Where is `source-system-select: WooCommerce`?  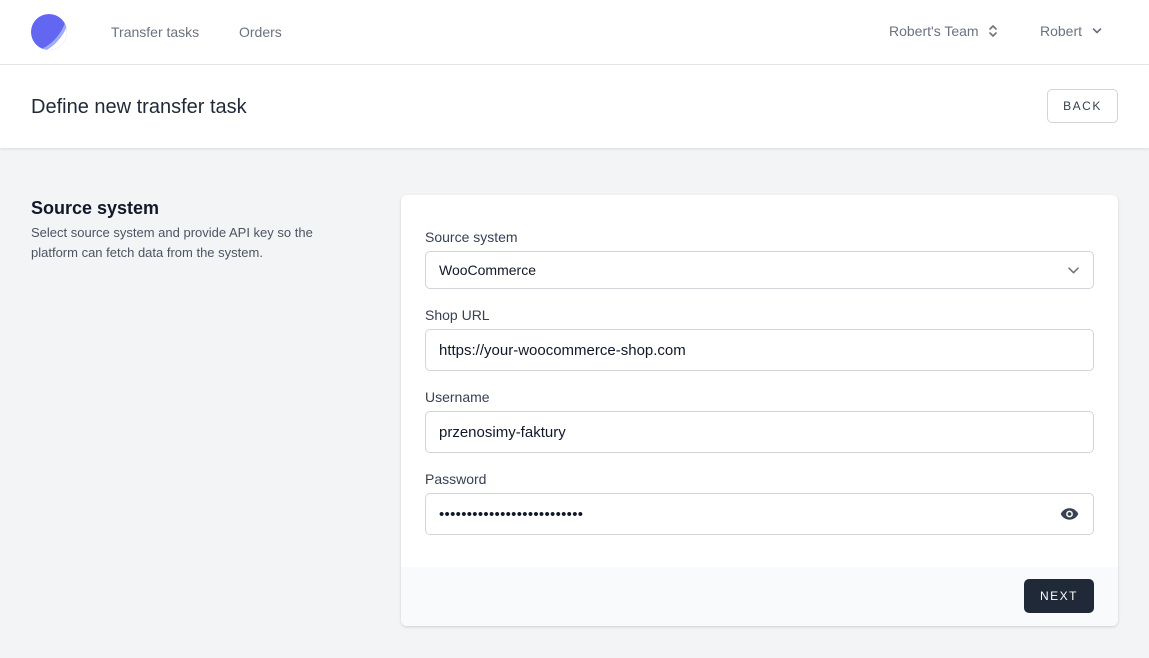 source-system-select: WooCommerce is located at coordinates (759, 270).